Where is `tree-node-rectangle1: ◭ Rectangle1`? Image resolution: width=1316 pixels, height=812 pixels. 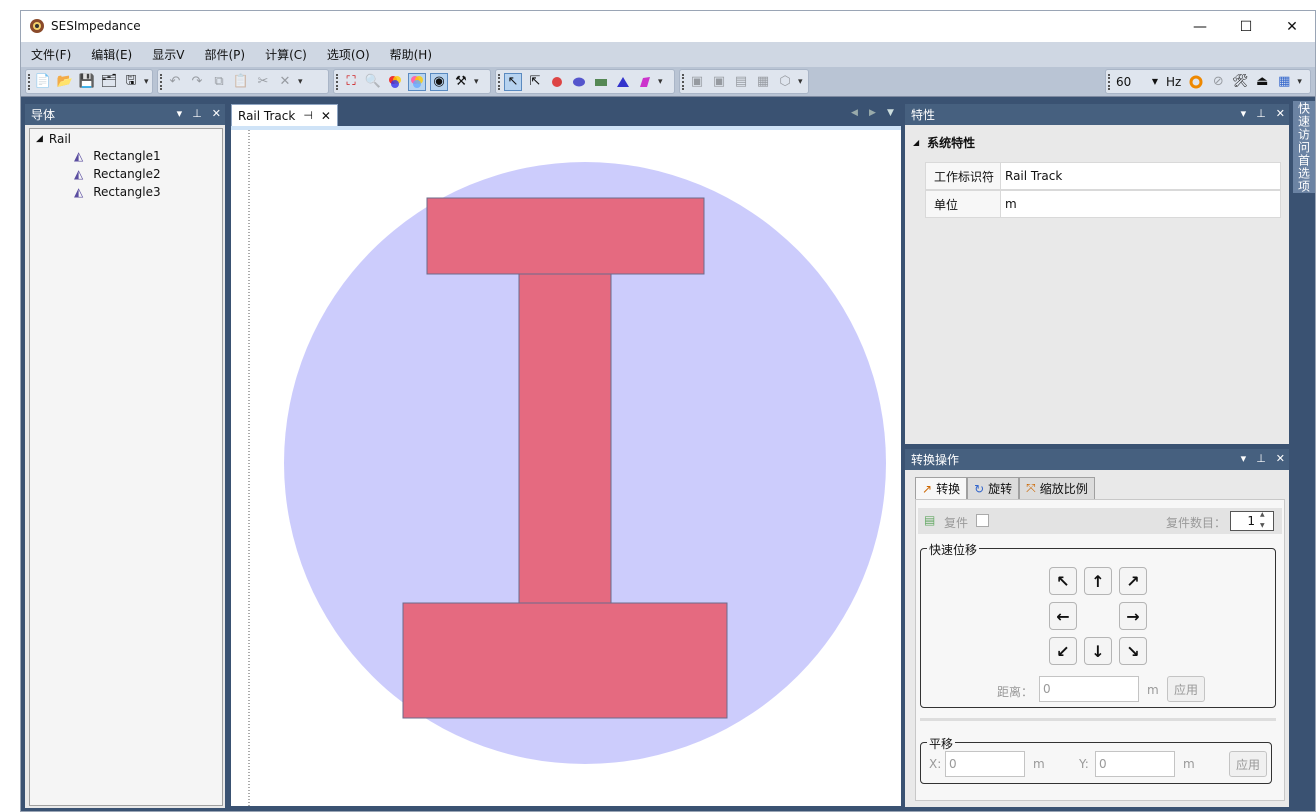
tree-node-rectangle1: ◭ Rectangle1 is located at coordinates (117, 156).